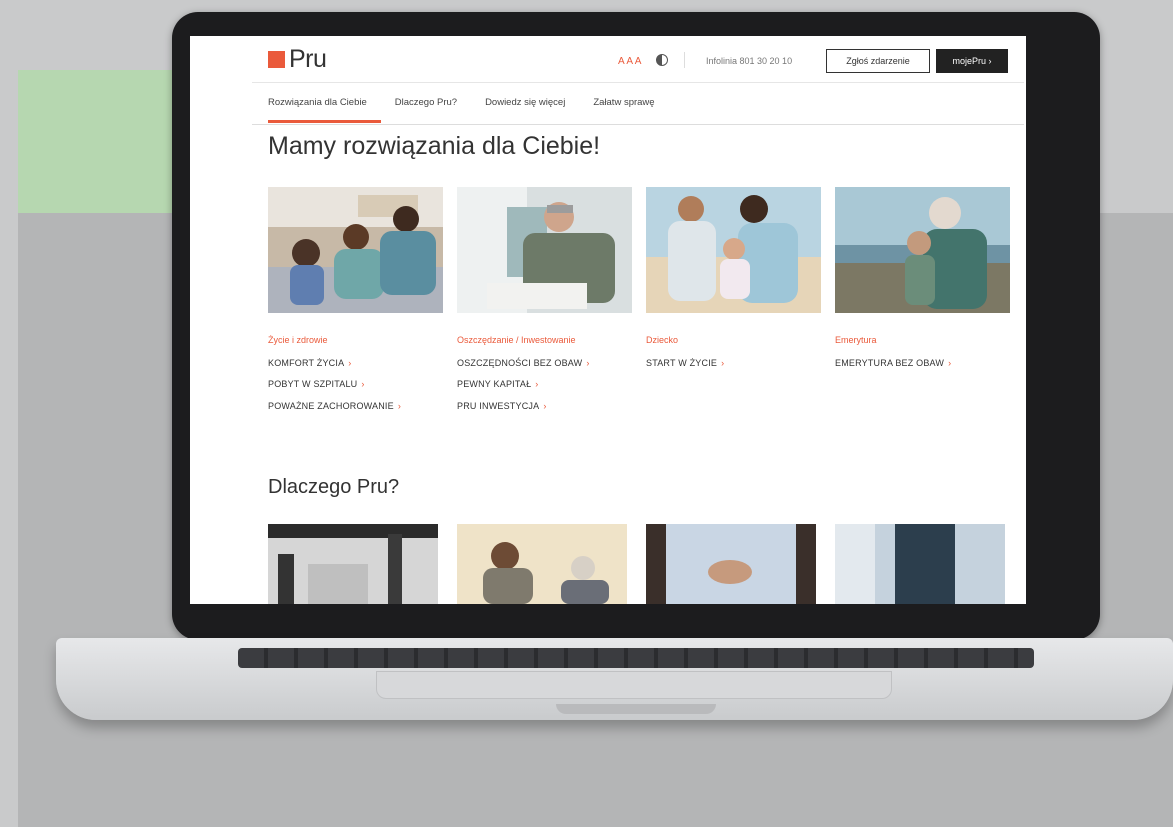 This screenshot has width=1173, height=827. Describe the element at coordinates (856, 340) in the screenshot. I see `category-title-retirement: Emerytura` at that location.